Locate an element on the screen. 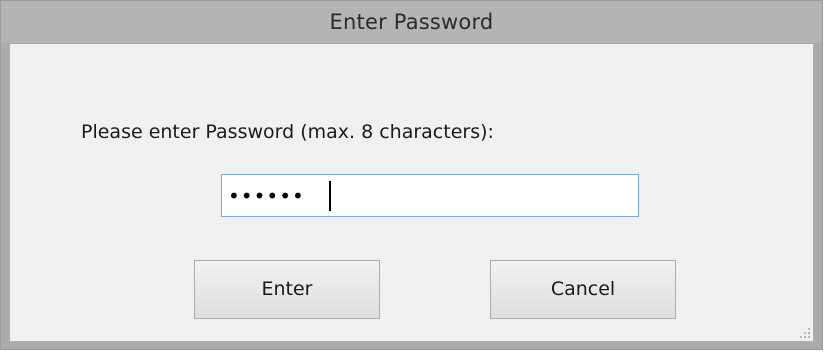  title-bar: Enter Password is located at coordinates (411, 22).